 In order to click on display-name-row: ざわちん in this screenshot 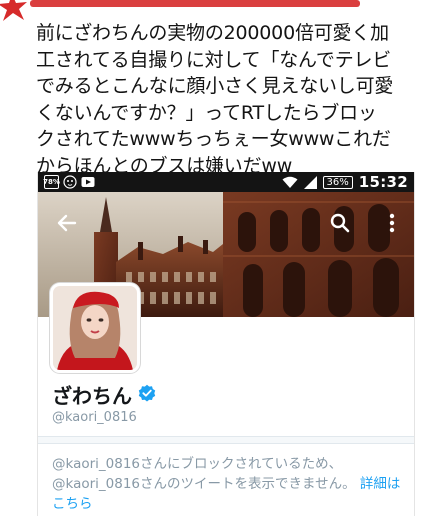, I will do `click(104, 394)`.